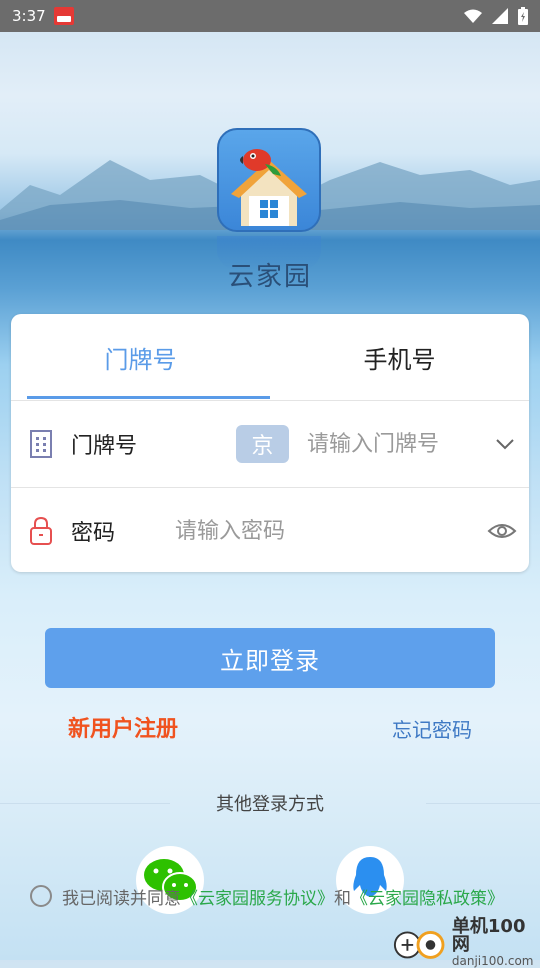 The image size is (540, 968). I want to click on status-right, so click(496, 16).